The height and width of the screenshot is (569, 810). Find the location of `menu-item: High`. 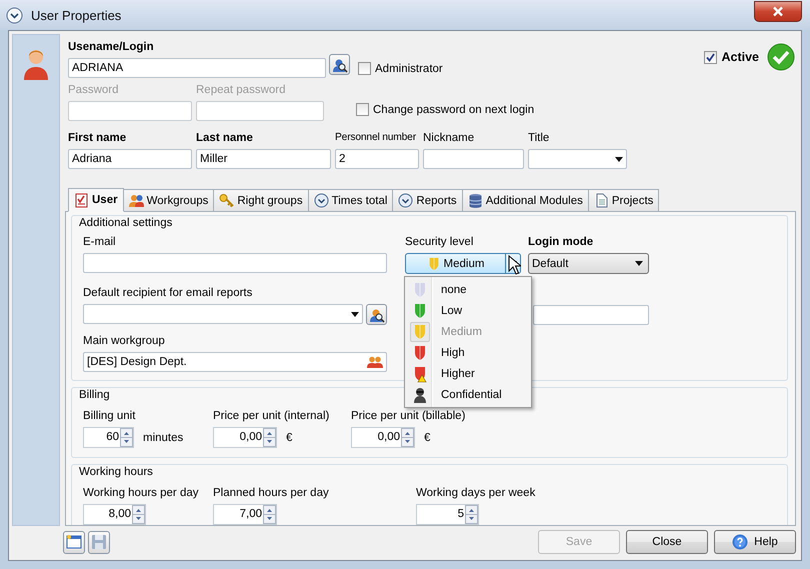

menu-item: High is located at coordinates (468, 352).